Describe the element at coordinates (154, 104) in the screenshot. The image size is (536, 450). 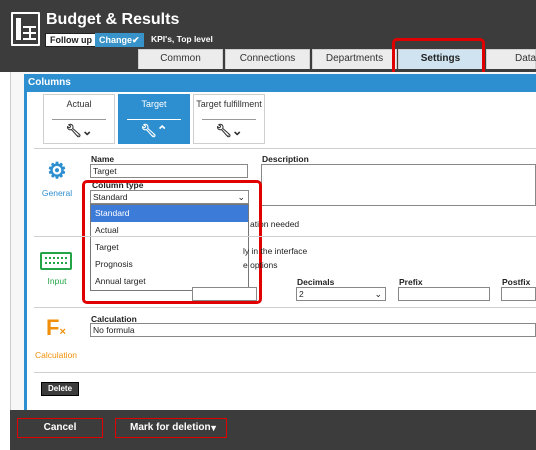
I see `column-tab-target-label: Target` at that location.